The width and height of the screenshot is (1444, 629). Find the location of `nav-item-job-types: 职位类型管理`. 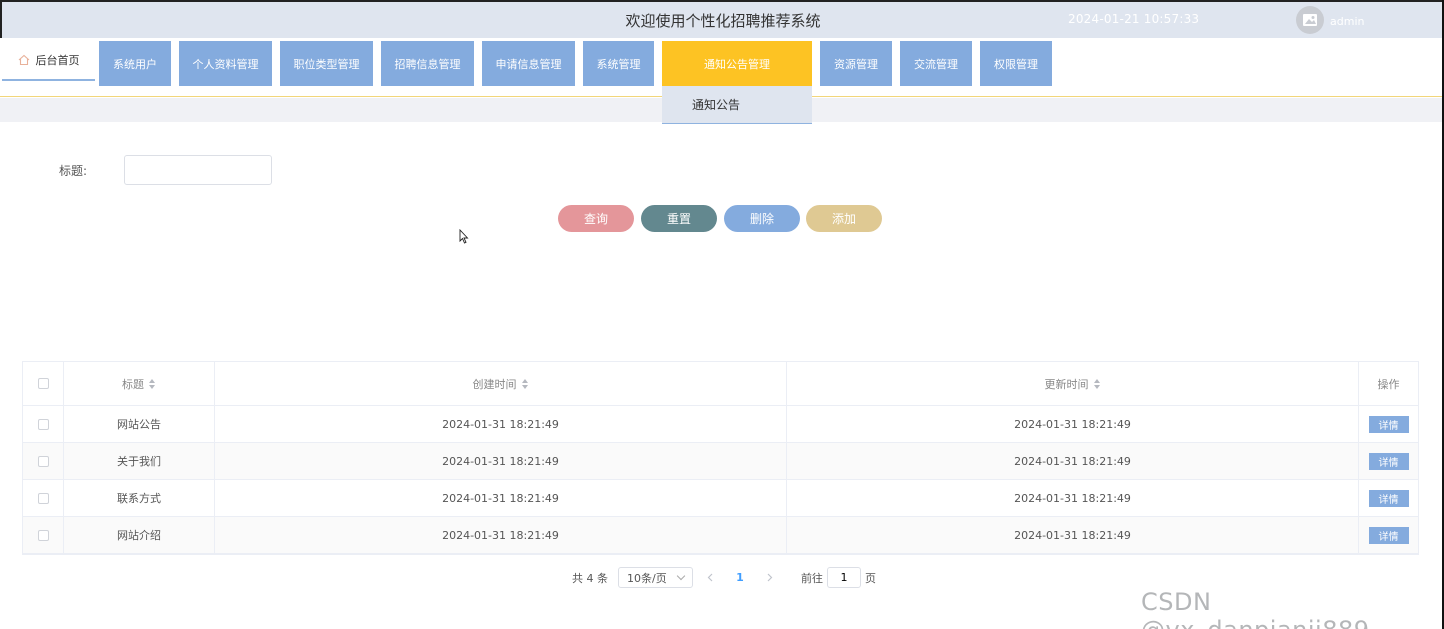

nav-item-job-types: 职位类型管理 is located at coordinates (326, 63).